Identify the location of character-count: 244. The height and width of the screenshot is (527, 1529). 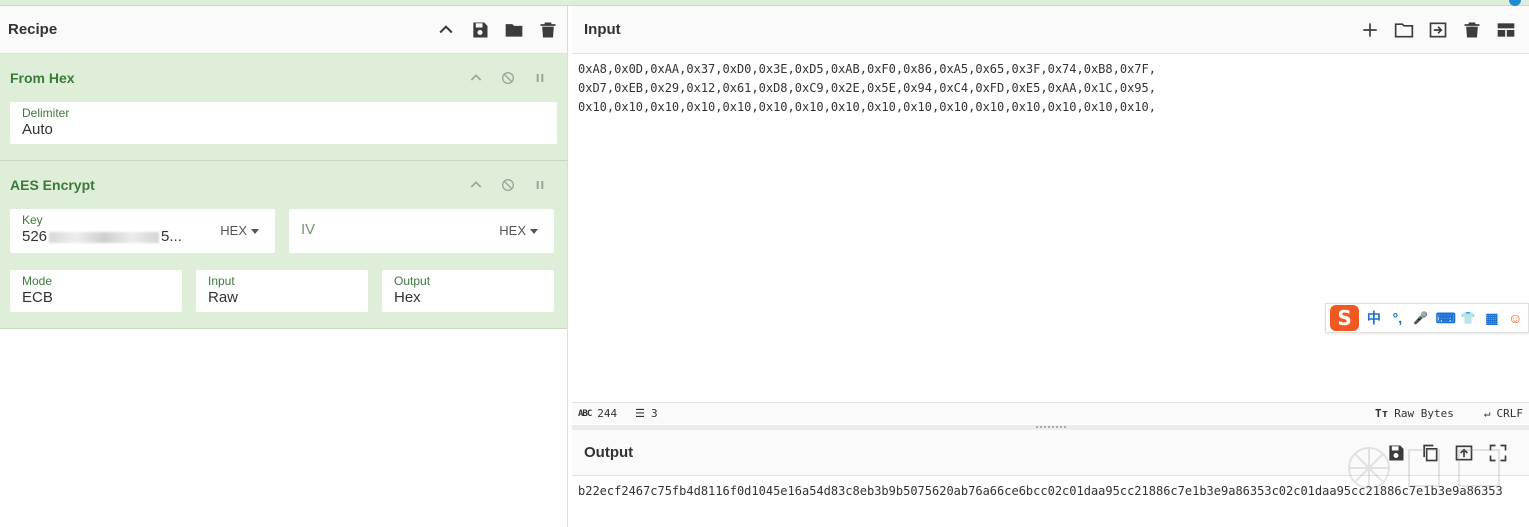
(607, 413).